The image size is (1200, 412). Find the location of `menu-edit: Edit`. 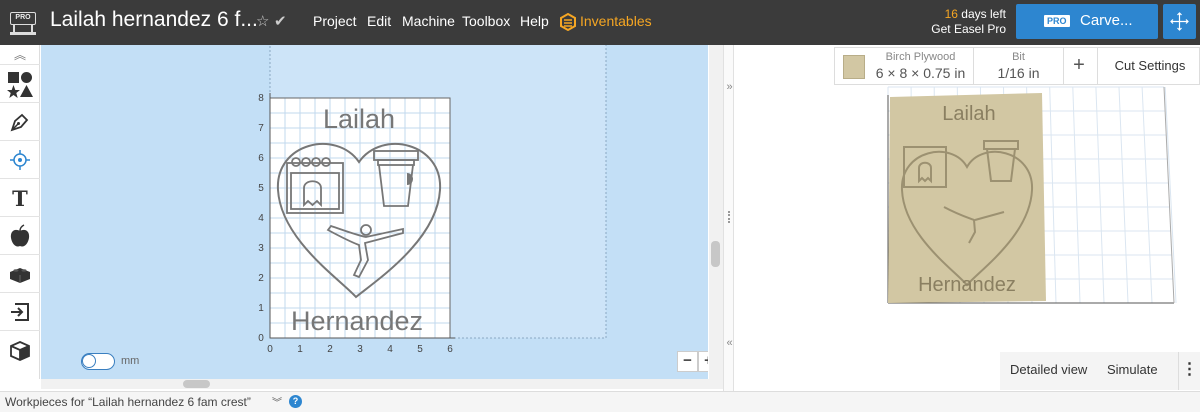

menu-edit: Edit is located at coordinates (379, 21).